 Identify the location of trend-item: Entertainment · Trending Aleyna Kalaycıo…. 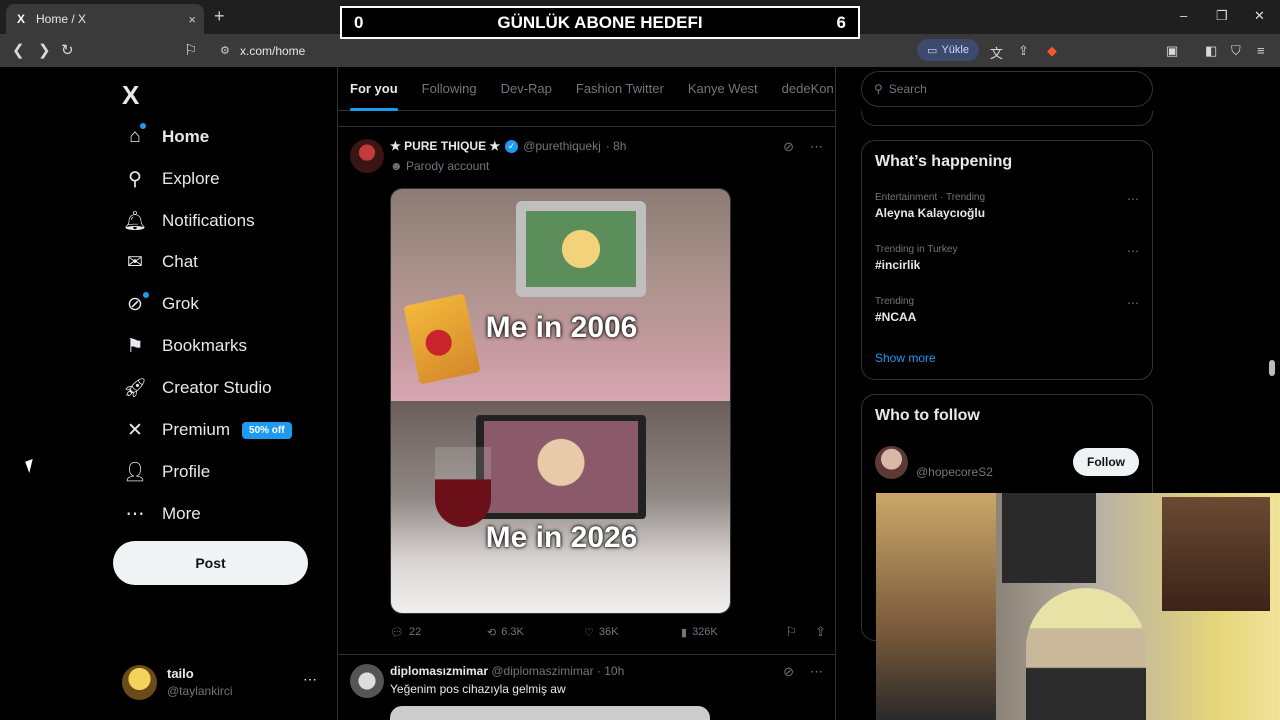
(1008, 206).